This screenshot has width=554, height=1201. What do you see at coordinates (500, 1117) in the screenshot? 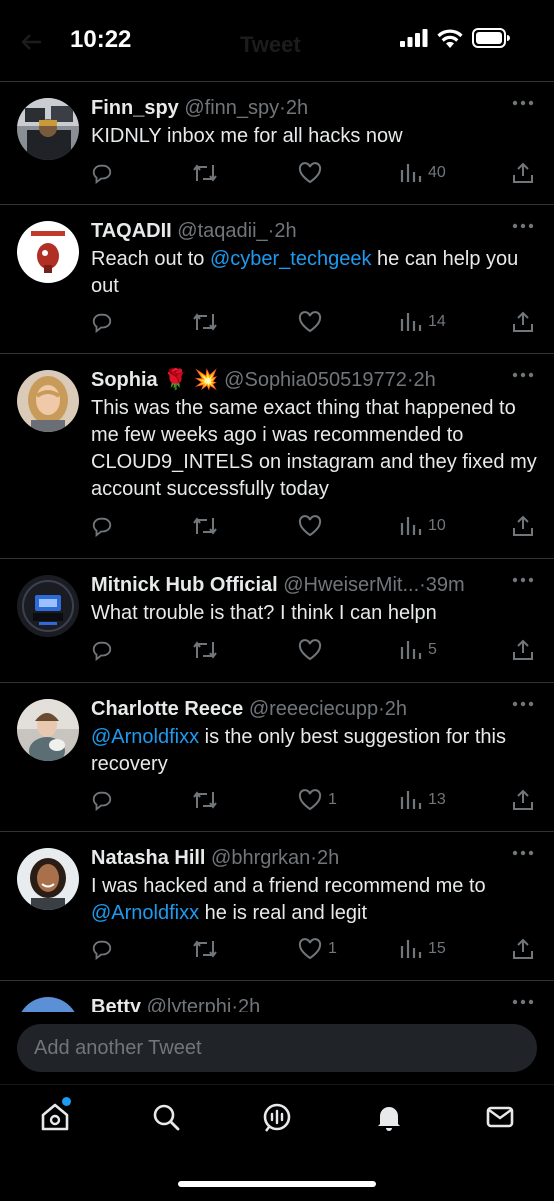
I see `tab-messages` at bounding box center [500, 1117].